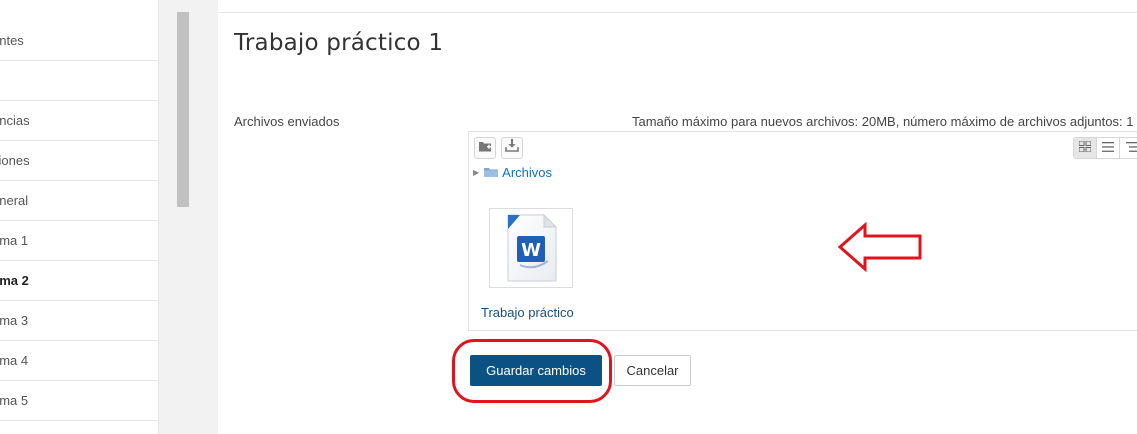 Image resolution: width=1137 pixels, height=434 pixels. I want to click on sidebar-scrollbar, so click(183, 109).